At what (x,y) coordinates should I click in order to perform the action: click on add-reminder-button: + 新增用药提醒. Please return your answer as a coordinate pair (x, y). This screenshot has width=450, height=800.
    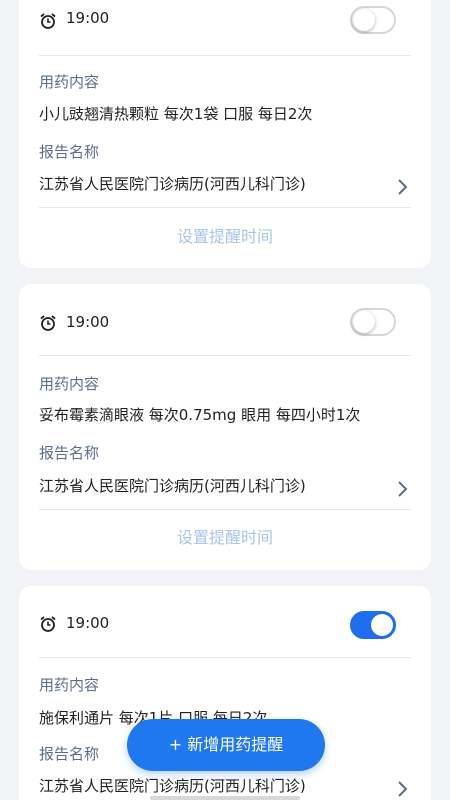
    Looking at the image, I should click on (226, 745).